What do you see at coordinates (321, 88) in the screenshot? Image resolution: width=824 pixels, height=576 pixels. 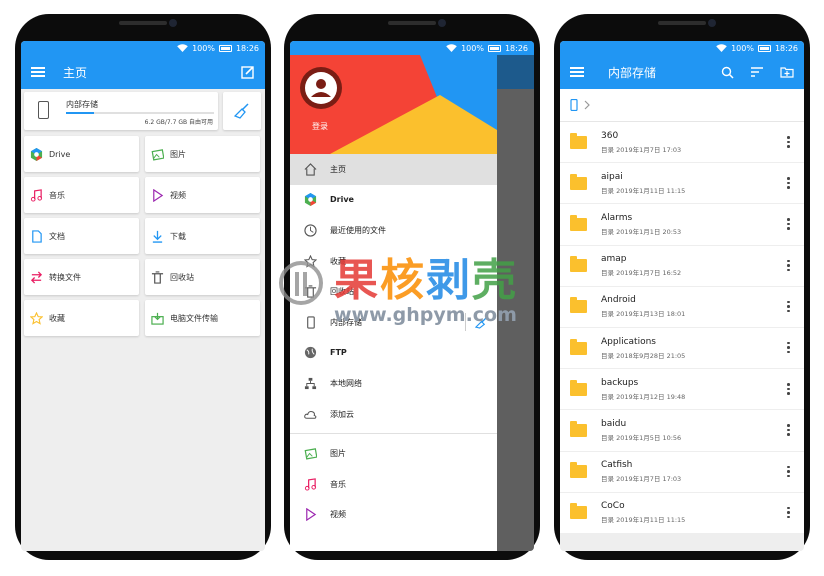 I see `avatar` at bounding box center [321, 88].